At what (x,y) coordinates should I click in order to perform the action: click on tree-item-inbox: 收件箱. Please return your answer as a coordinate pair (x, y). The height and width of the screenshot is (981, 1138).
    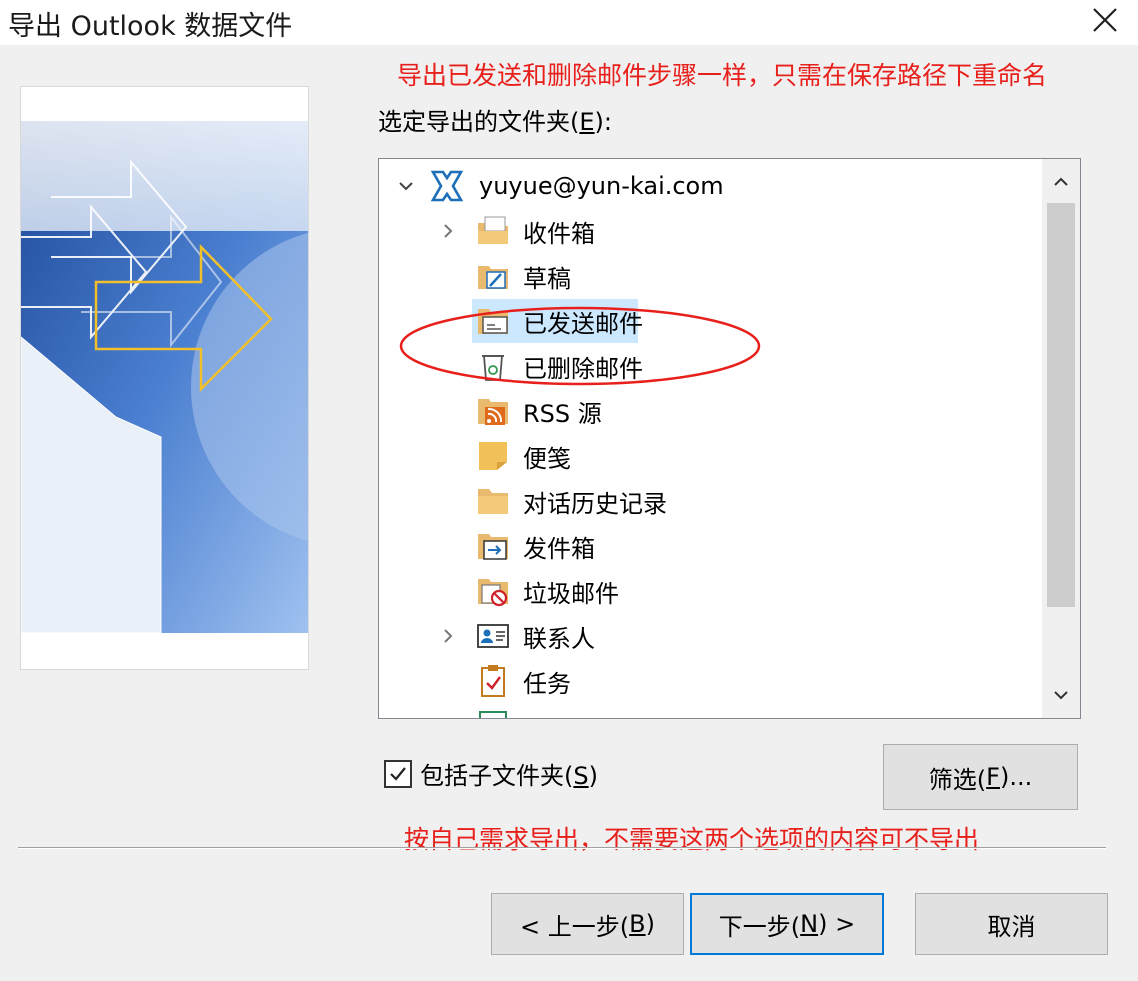
    Looking at the image, I should click on (709, 231).